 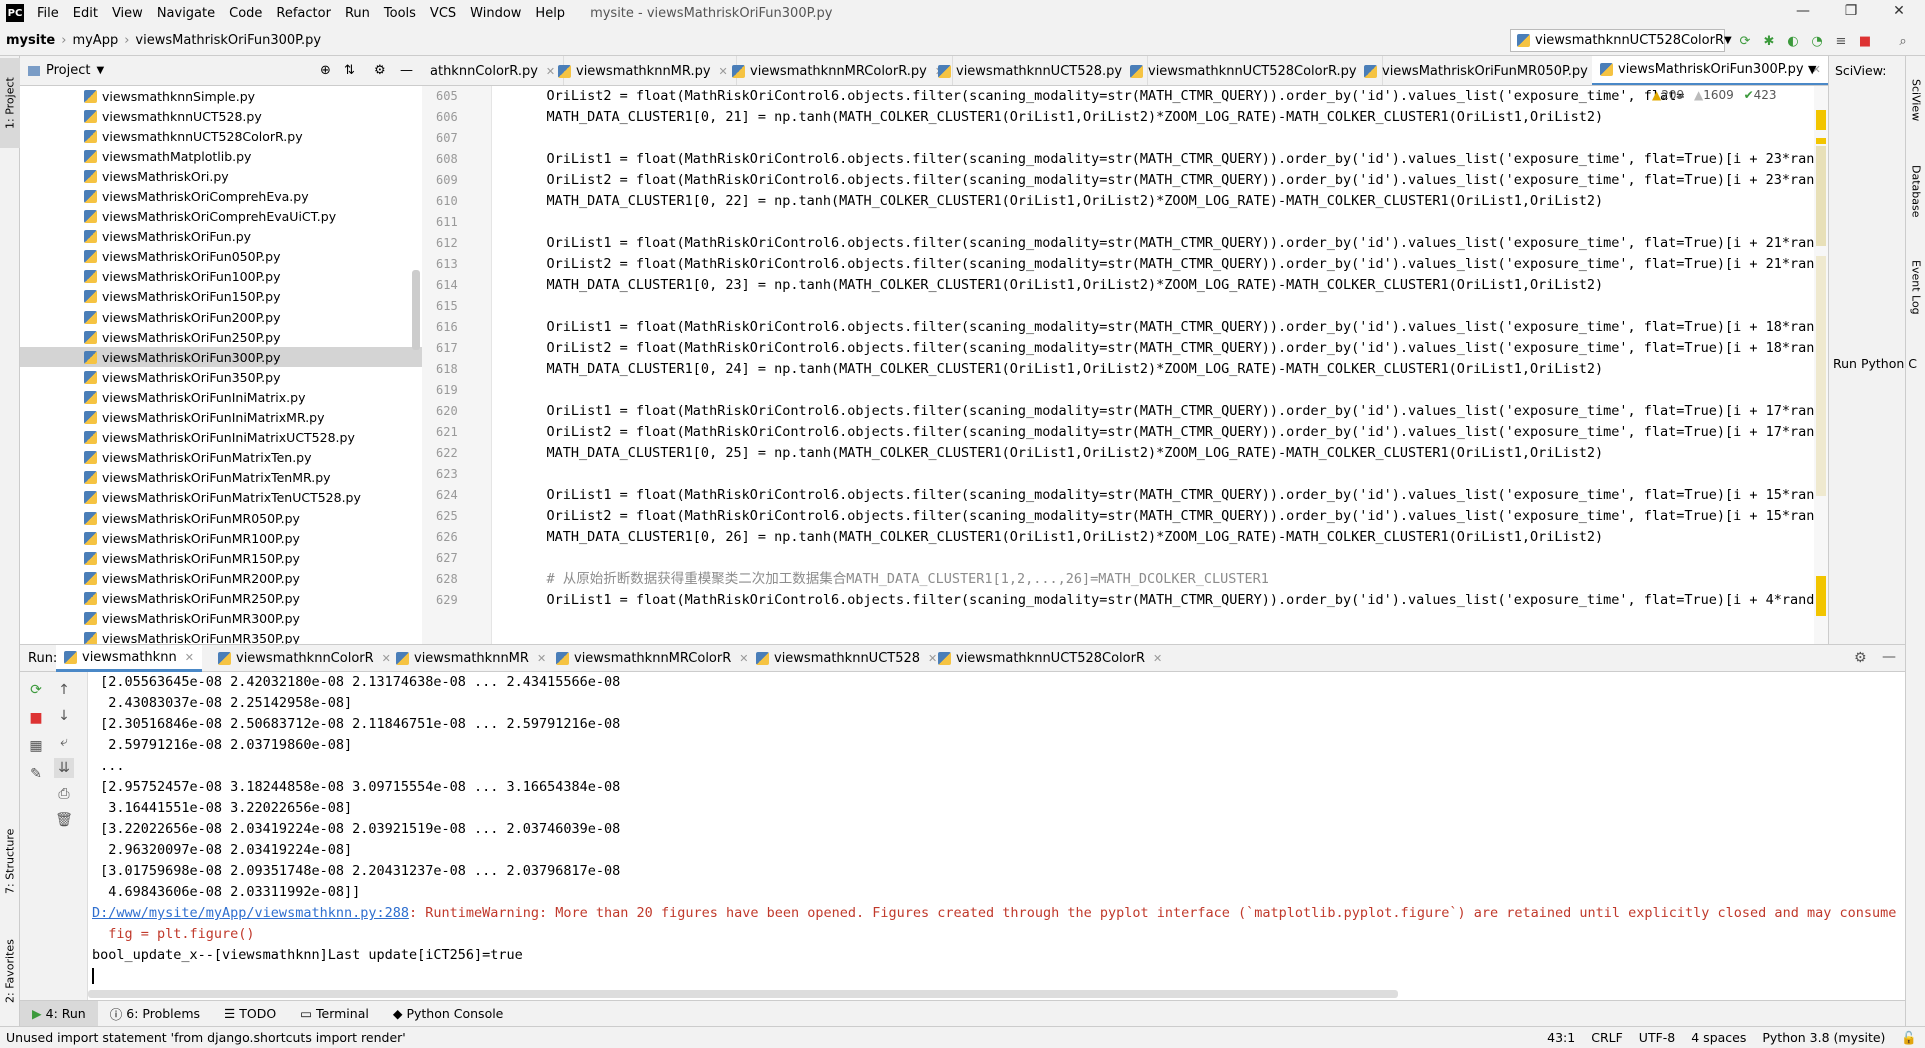 What do you see at coordinates (1769, 41) in the screenshot?
I see `debug-icon: ✱` at bounding box center [1769, 41].